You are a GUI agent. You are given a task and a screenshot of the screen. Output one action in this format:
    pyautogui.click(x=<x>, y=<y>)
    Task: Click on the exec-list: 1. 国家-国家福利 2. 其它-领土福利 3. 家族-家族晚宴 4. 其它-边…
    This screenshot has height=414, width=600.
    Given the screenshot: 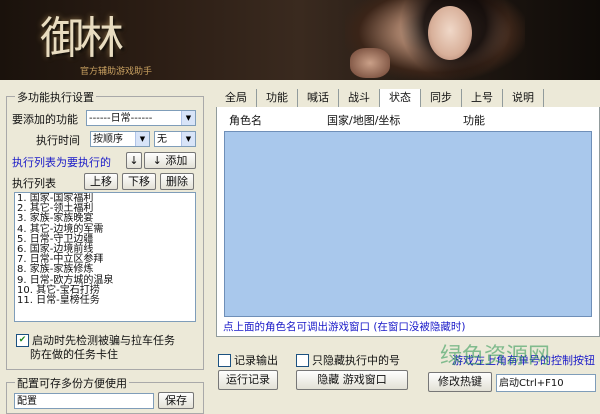 What is the action you would take?
    pyautogui.click(x=105, y=257)
    